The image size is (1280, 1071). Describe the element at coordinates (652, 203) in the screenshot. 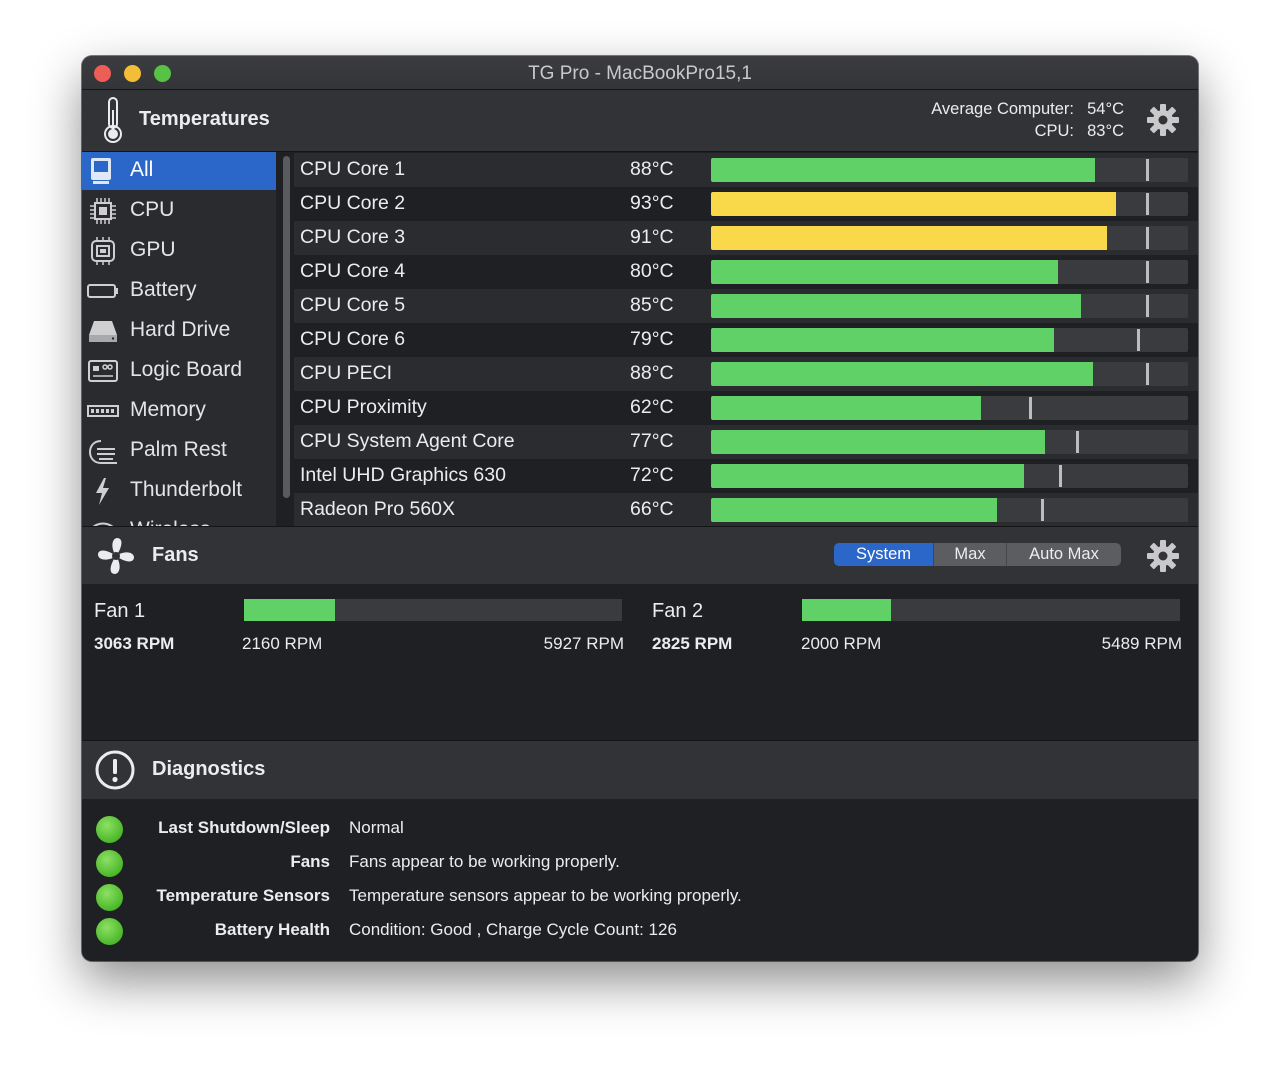

I see `sensor-temperature: 93°C` at that location.